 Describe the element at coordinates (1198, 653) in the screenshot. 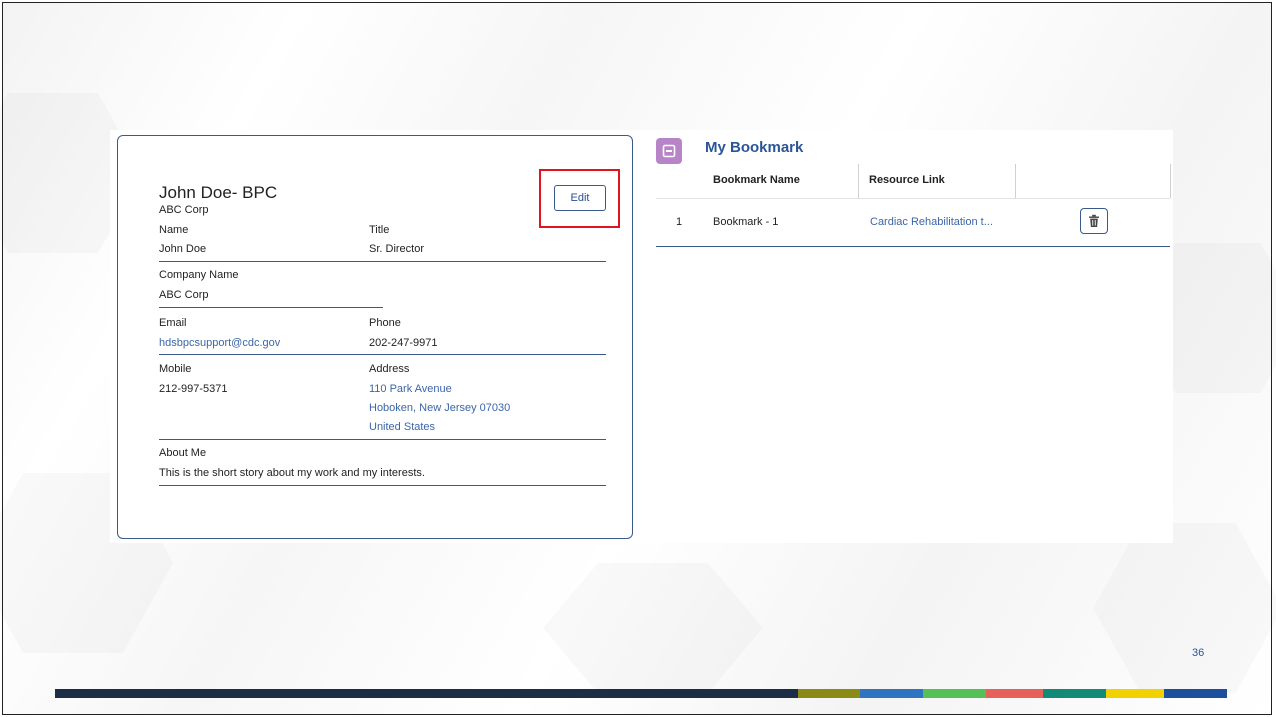

I see `page-number: 36` at that location.